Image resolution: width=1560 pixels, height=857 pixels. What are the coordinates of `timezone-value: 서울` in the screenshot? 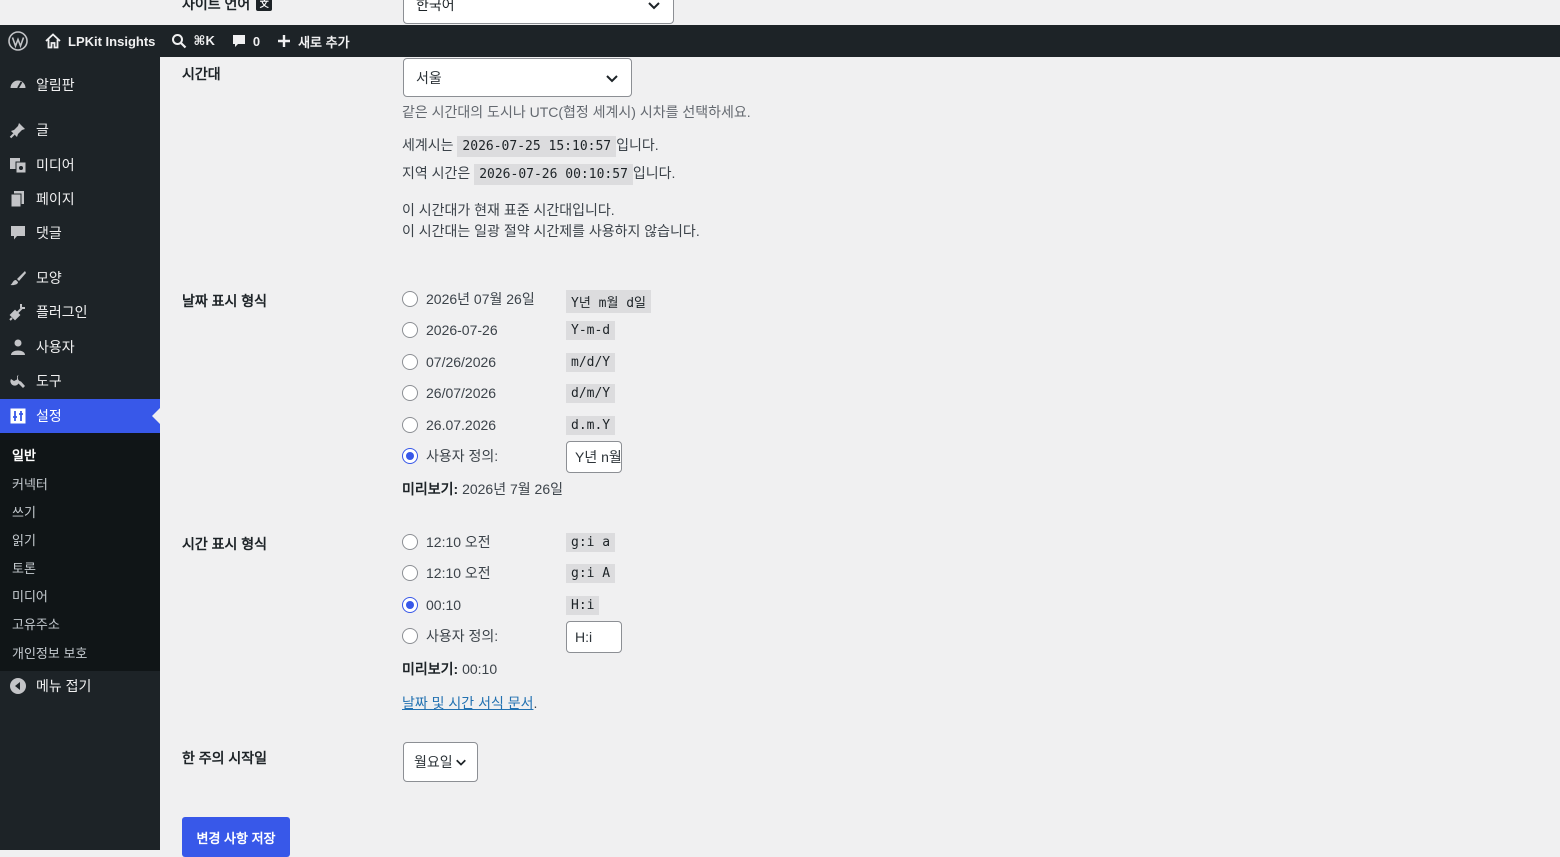 It's located at (429, 77).